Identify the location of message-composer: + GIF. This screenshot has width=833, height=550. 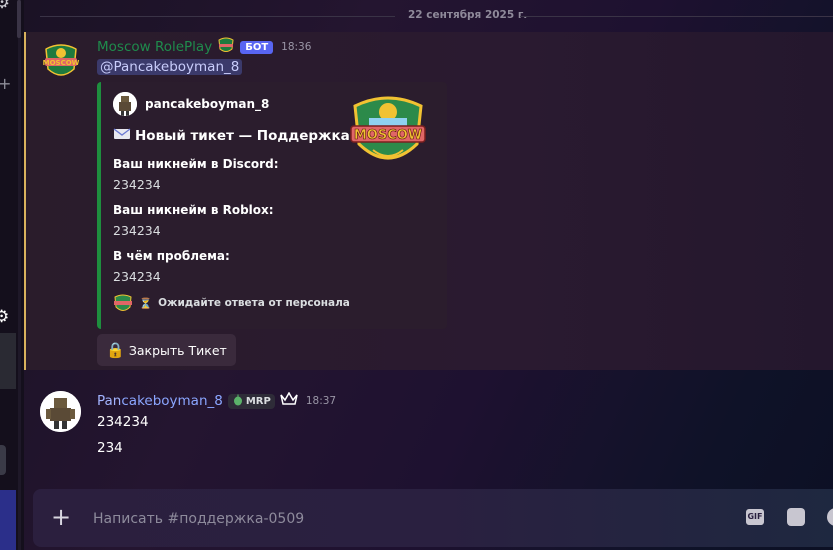
(433, 518).